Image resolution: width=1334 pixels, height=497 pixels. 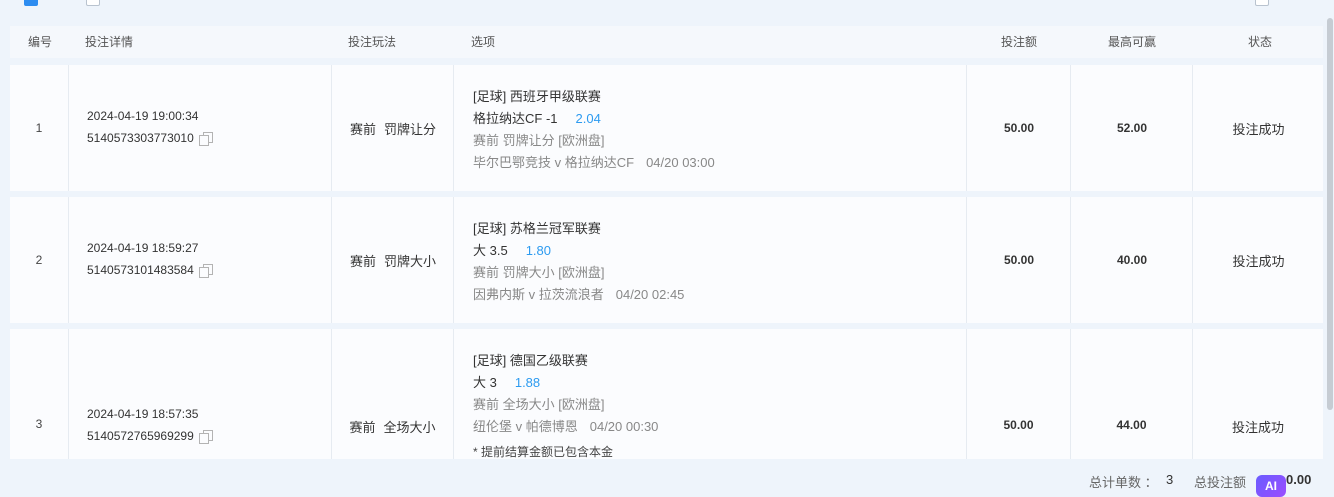 I want to click on match-line: 纽伦堡 v 帕德博恩 04/20 00:30, so click(x=565, y=425).